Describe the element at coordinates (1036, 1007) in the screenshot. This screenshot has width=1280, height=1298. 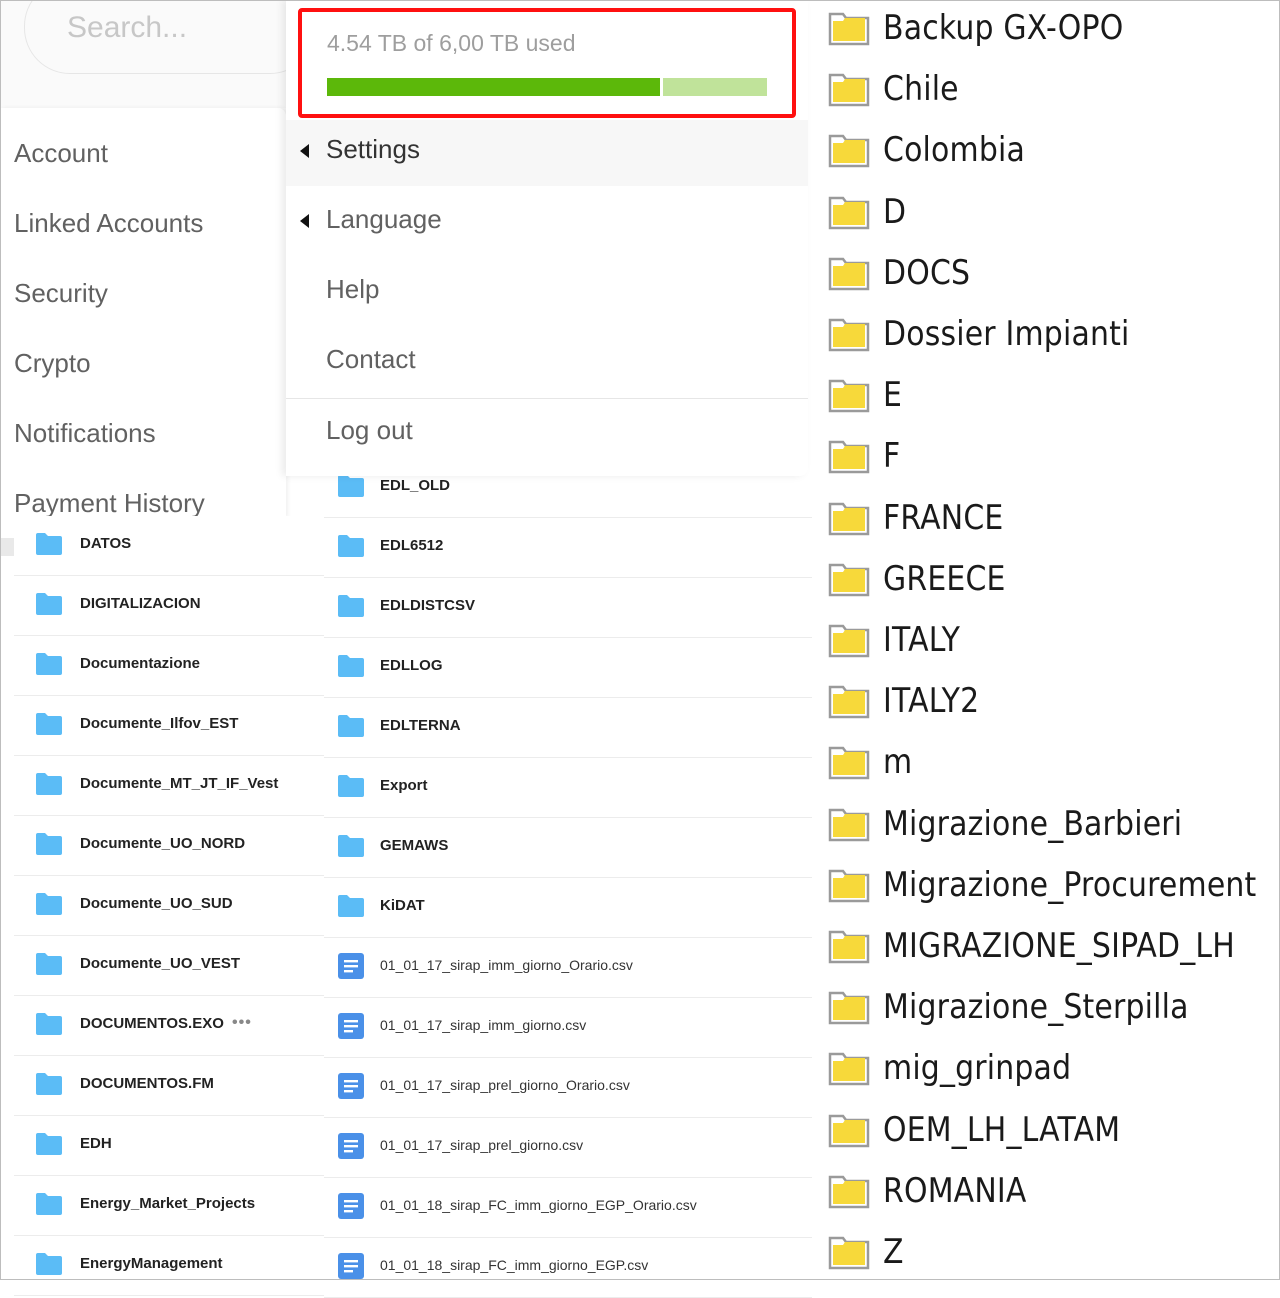
I see `folder-name: Migrazione_Sterpilla` at that location.